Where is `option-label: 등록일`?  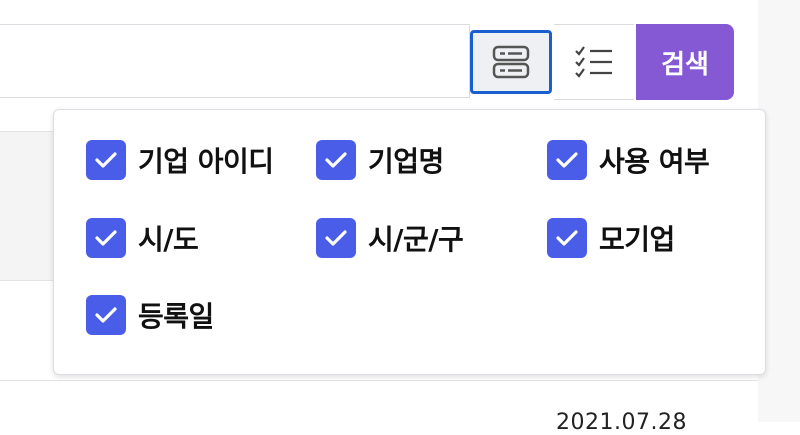 option-label: 등록일 is located at coordinates (176, 316).